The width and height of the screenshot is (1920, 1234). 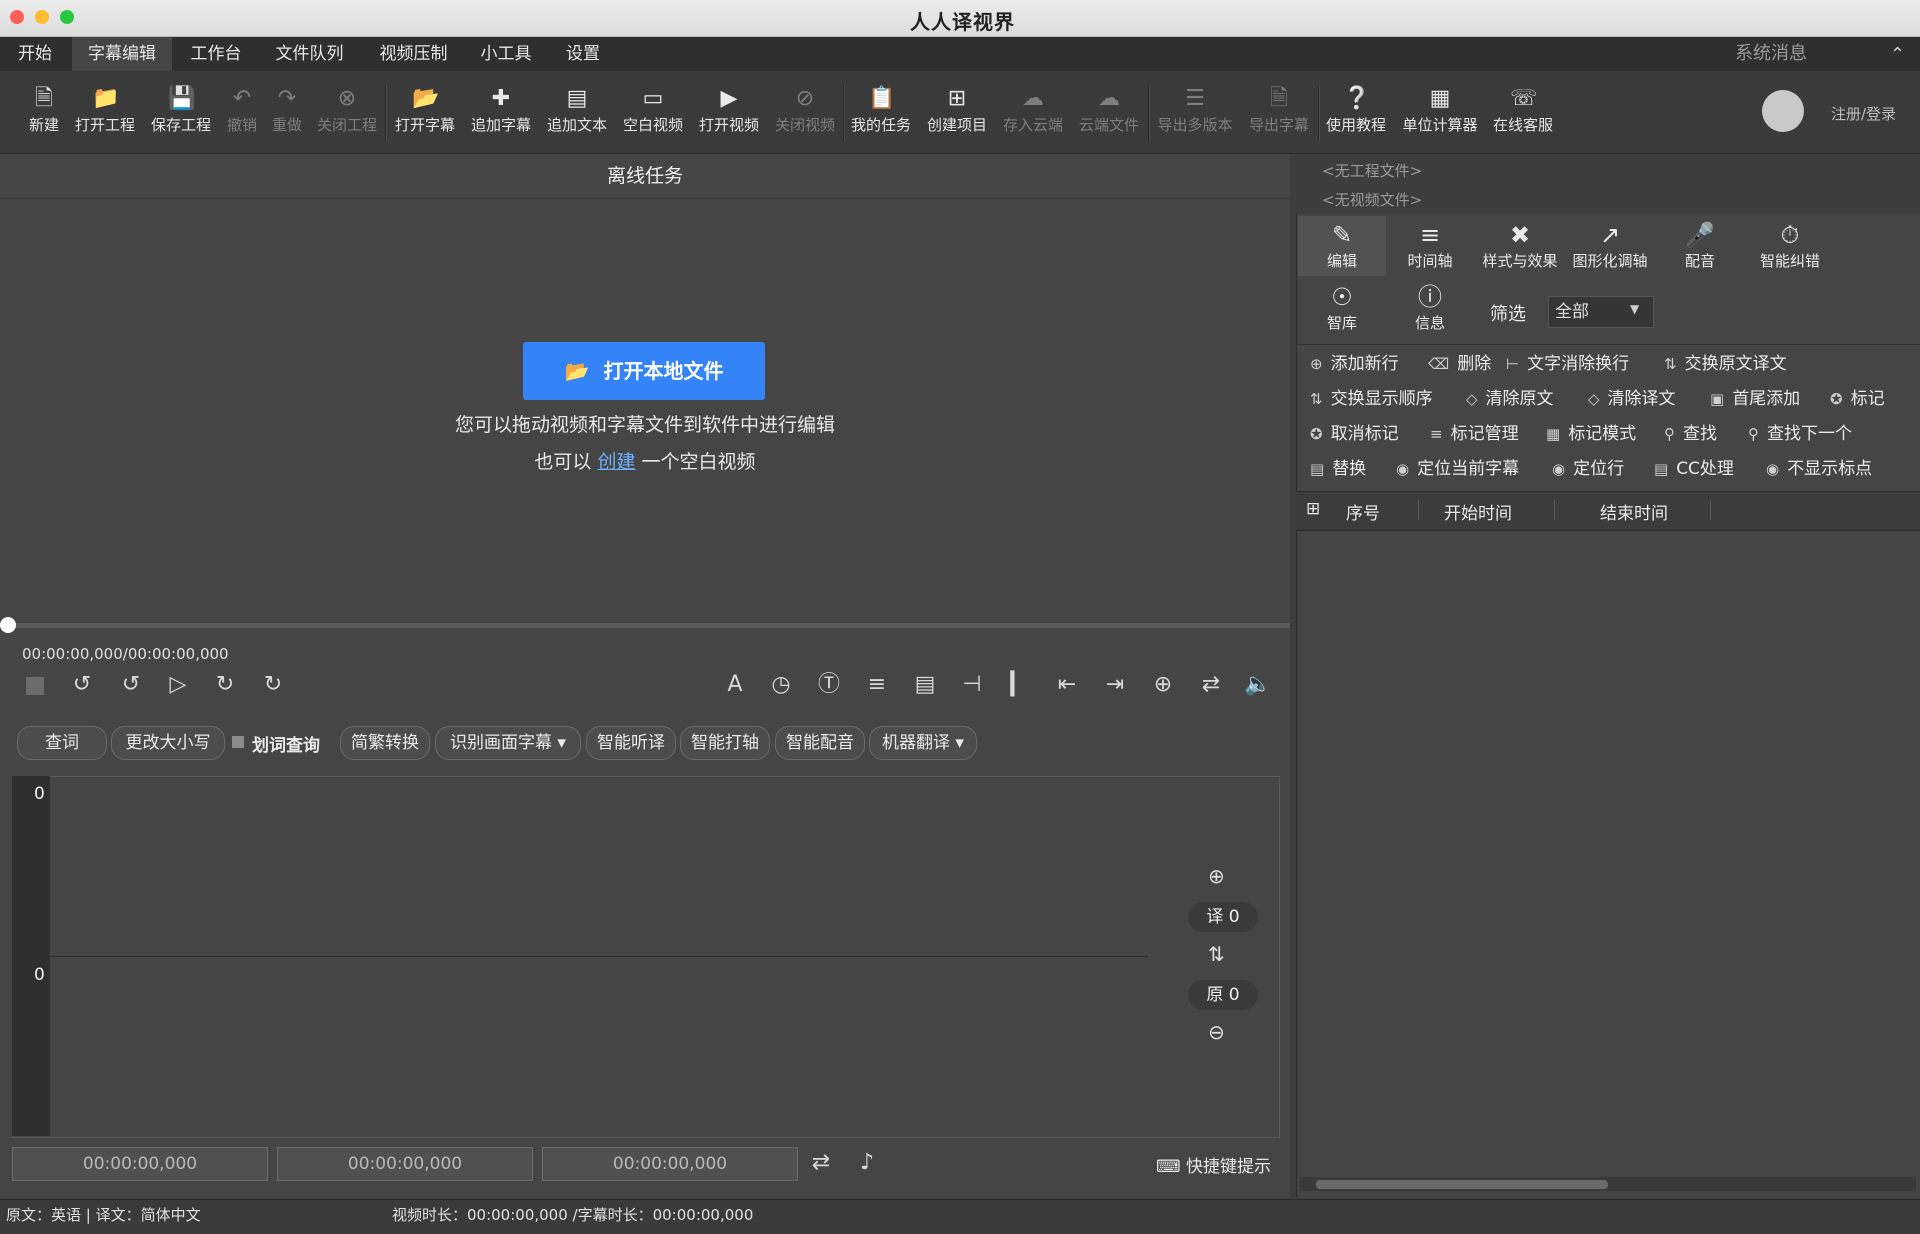 I want to click on caret-down-icon: ▼, so click(x=1634, y=309).